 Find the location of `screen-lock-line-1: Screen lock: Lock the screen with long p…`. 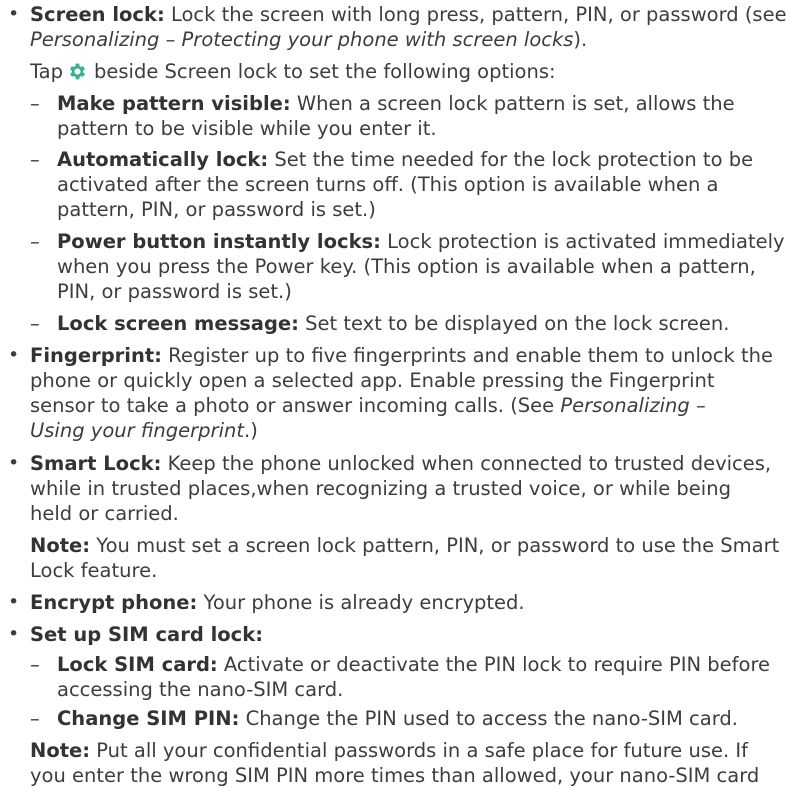

screen-lock-line-1: Screen lock: Lock the screen with long p… is located at coordinates (408, 14).